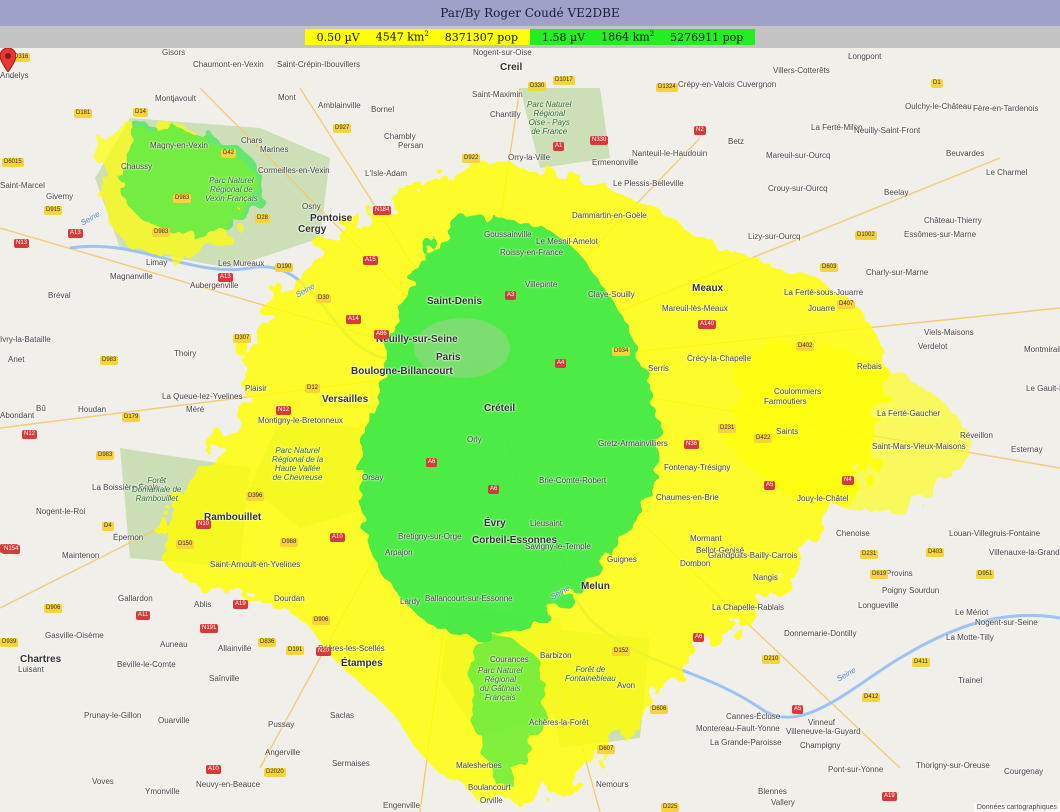 The image size is (1060, 812). Describe the element at coordinates (255, 496) in the screenshot. I see `road-shield: D396` at that location.